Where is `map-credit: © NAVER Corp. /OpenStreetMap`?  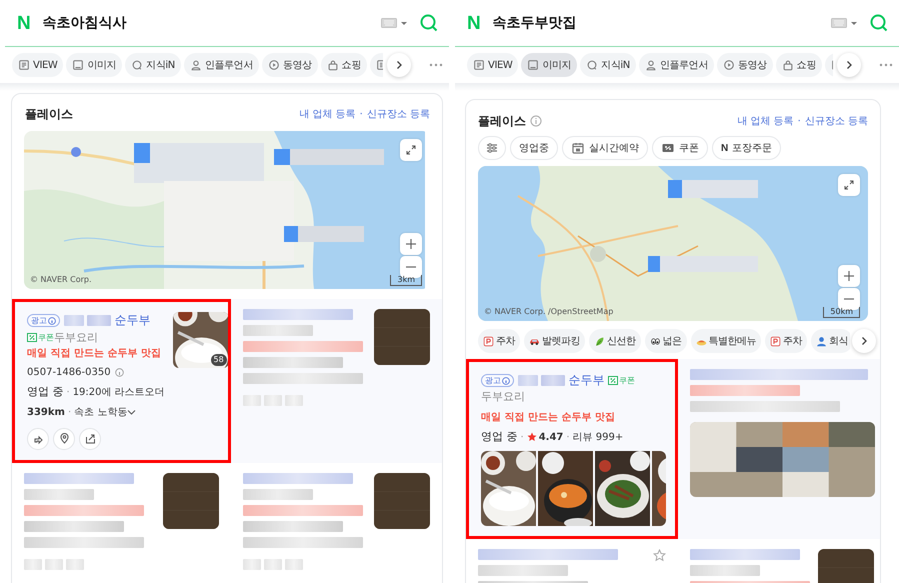 map-credit: © NAVER Corp. /OpenStreetMap is located at coordinates (549, 312).